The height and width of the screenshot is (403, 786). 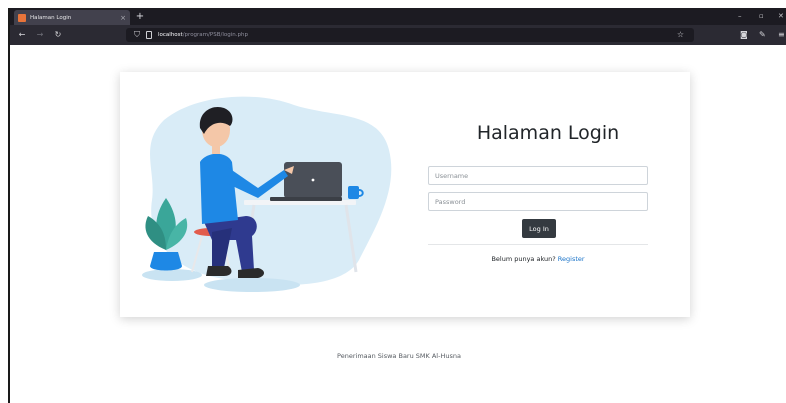 I want to click on username-input, so click(x=538, y=175).